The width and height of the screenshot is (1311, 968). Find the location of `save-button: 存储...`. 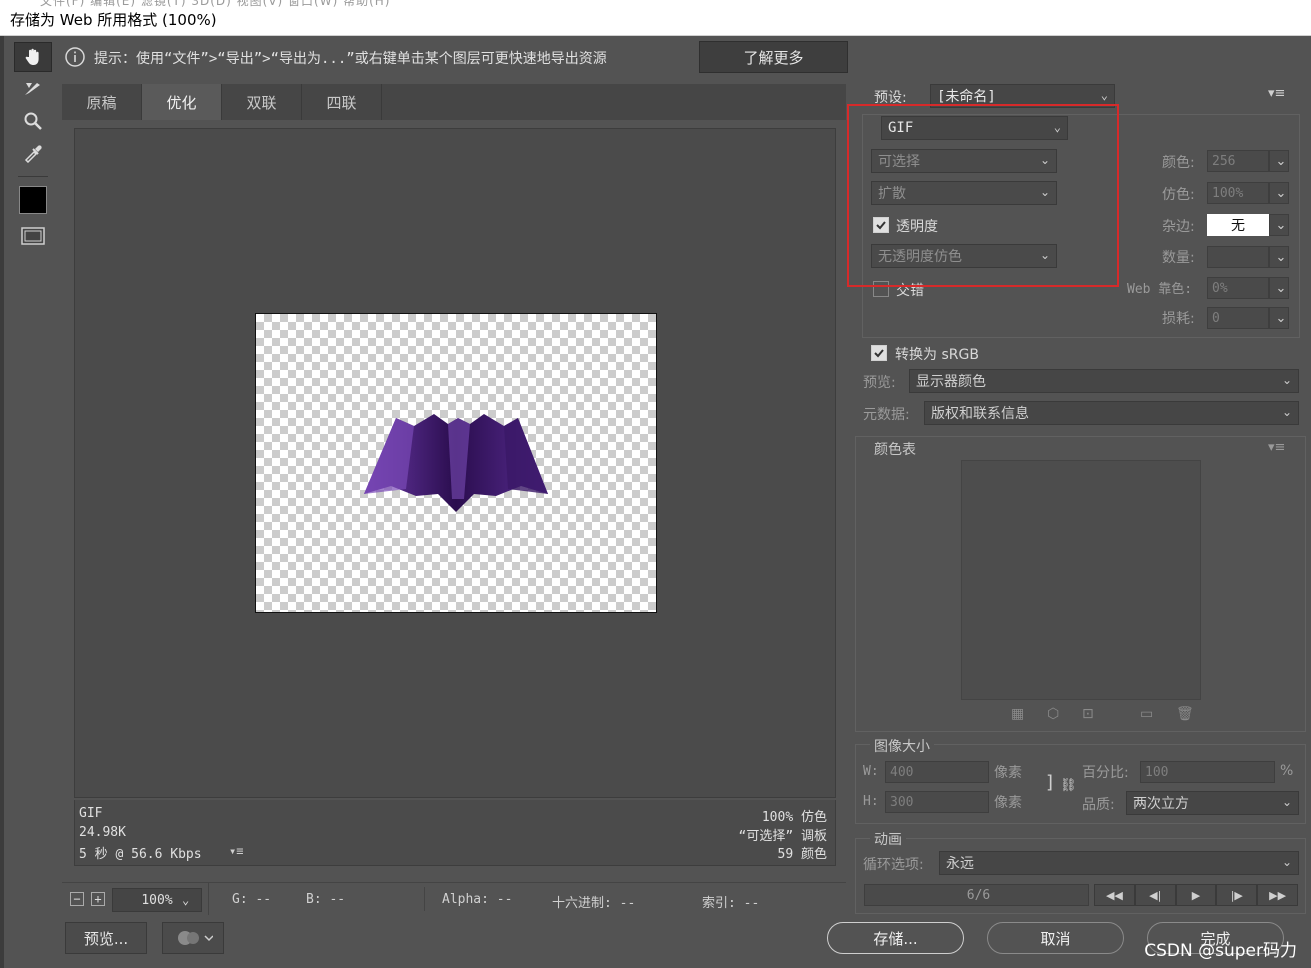

save-button: 存储... is located at coordinates (895, 938).